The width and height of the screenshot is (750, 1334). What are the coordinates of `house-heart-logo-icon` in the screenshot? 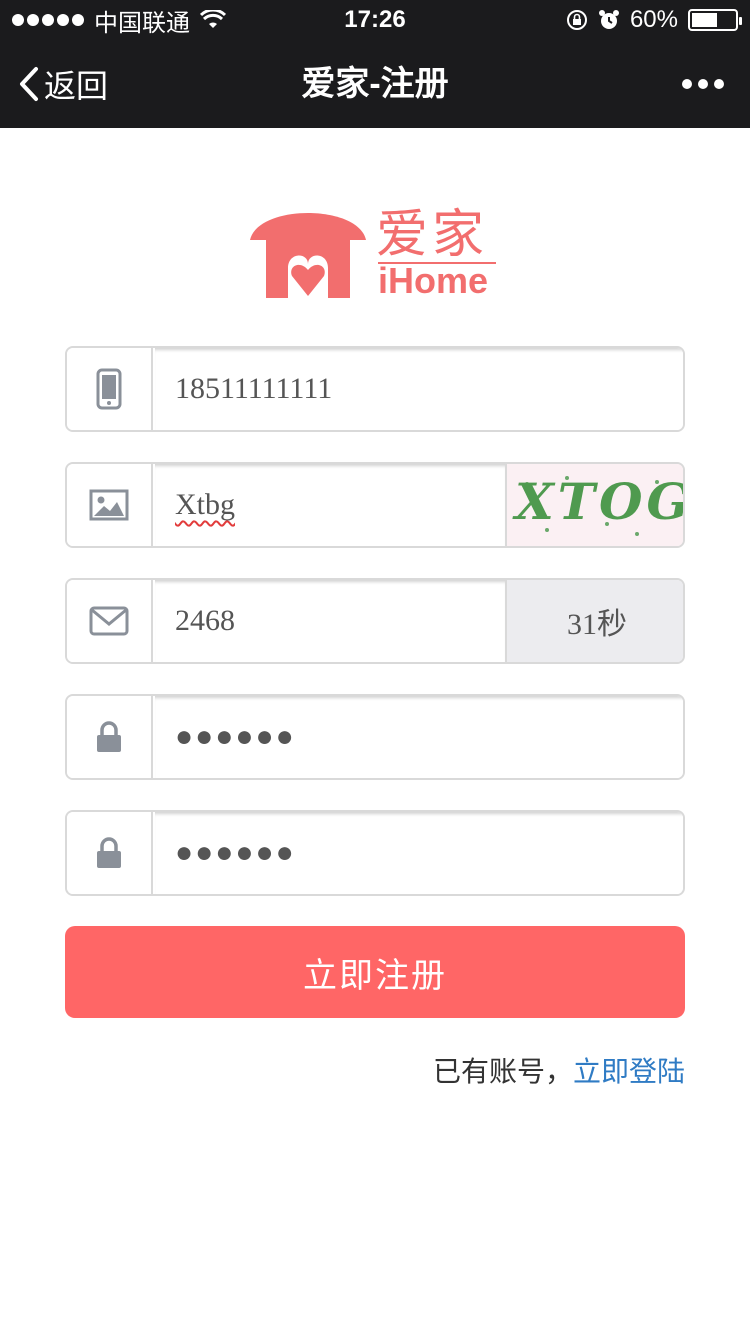 It's located at (308, 255).